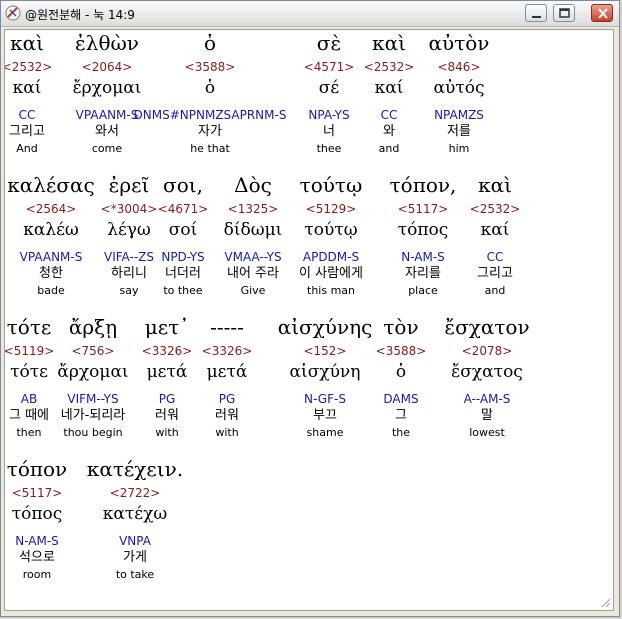 The height and width of the screenshot is (619, 622). I want to click on english-gloss: him, so click(459, 148).